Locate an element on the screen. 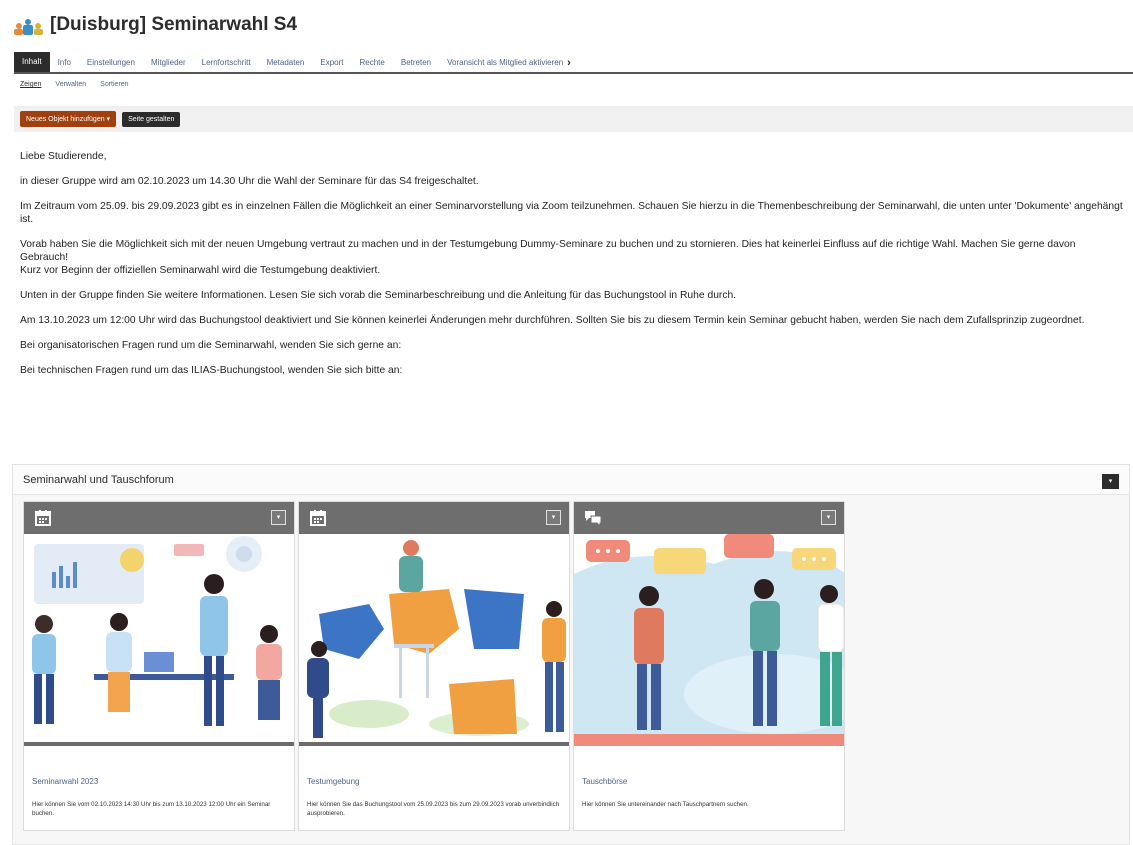 This screenshot has height=845, width=1133. tab-voransicht: Voransicht als Mitglied aktivieren is located at coordinates (505, 63).